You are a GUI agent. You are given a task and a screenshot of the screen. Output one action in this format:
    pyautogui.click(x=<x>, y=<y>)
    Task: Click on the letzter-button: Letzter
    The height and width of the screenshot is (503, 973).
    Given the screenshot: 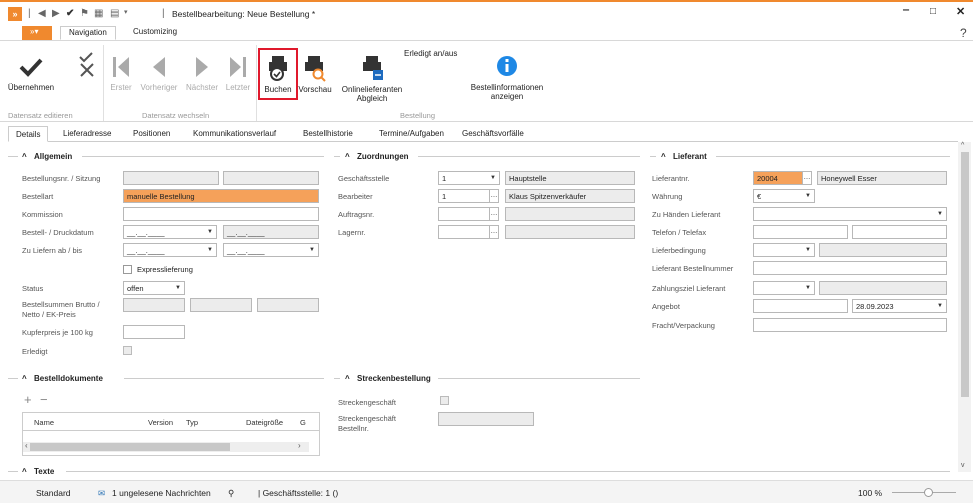 What is the action you would take?
    pyautogui.click(x=238, y=72)
    